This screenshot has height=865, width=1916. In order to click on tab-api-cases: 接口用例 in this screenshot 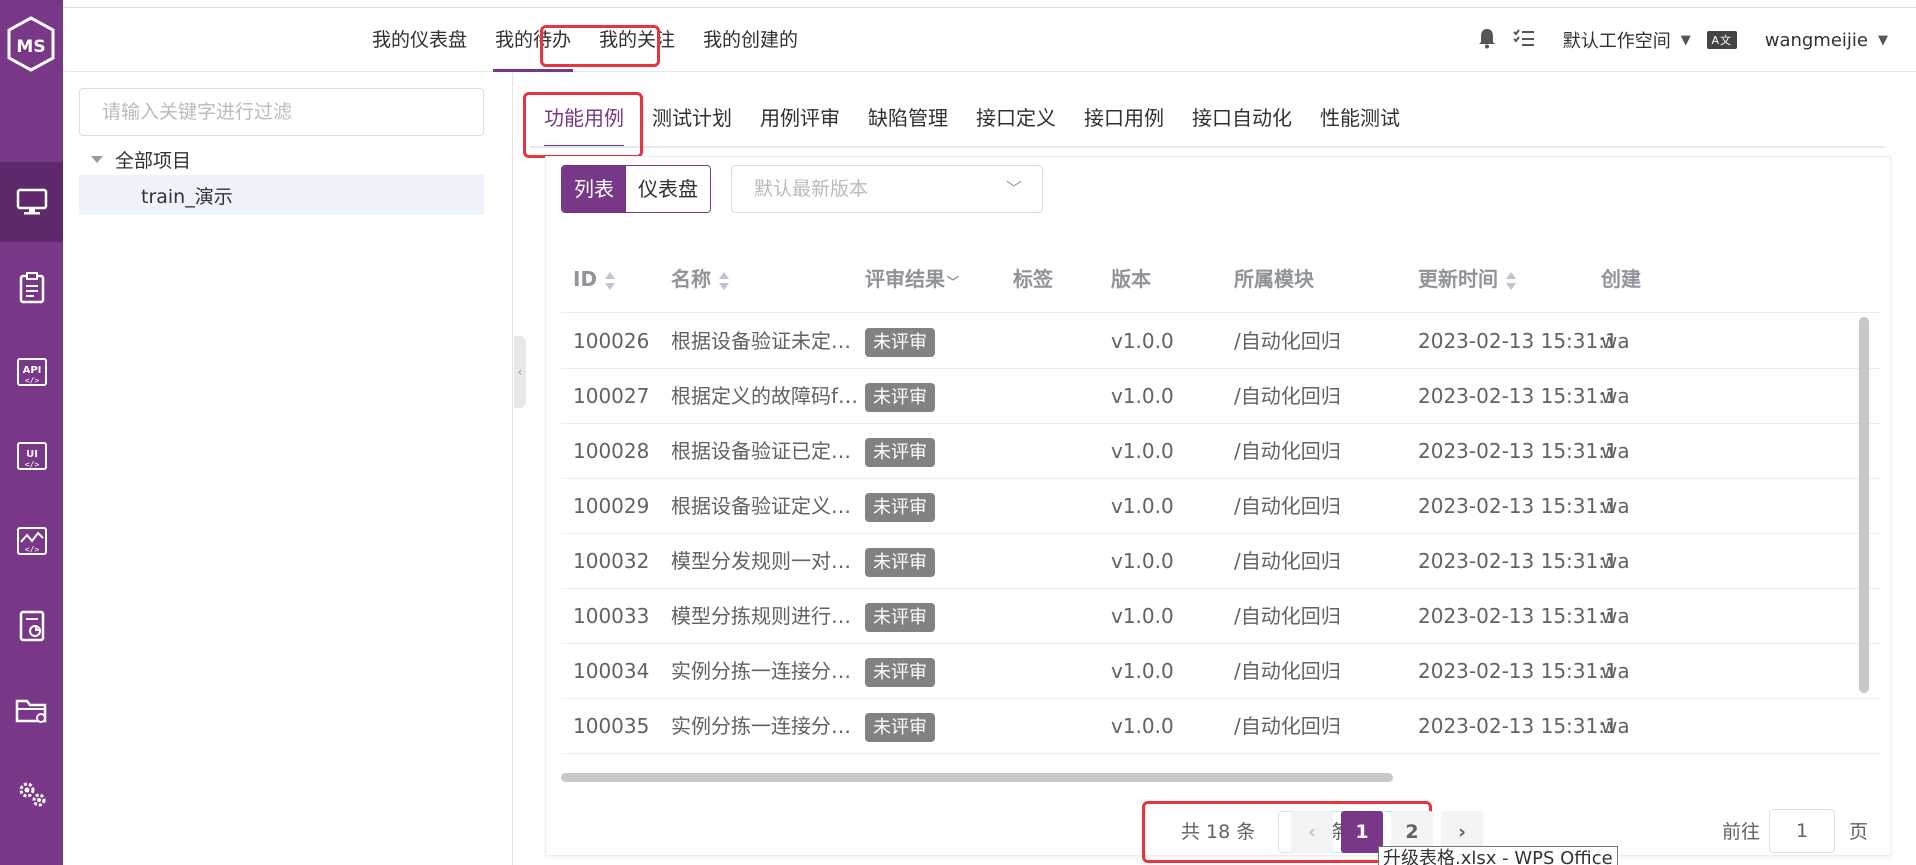, I will do `click(1124, 118)`.